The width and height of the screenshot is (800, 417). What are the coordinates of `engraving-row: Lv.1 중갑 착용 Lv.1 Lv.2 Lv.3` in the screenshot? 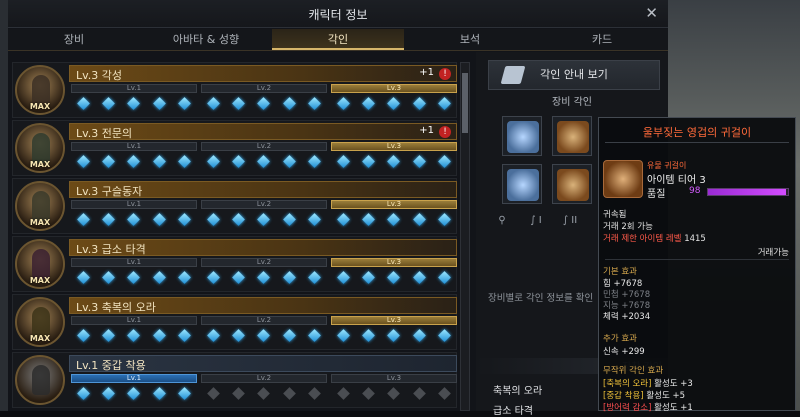 It's located at (234, 380).